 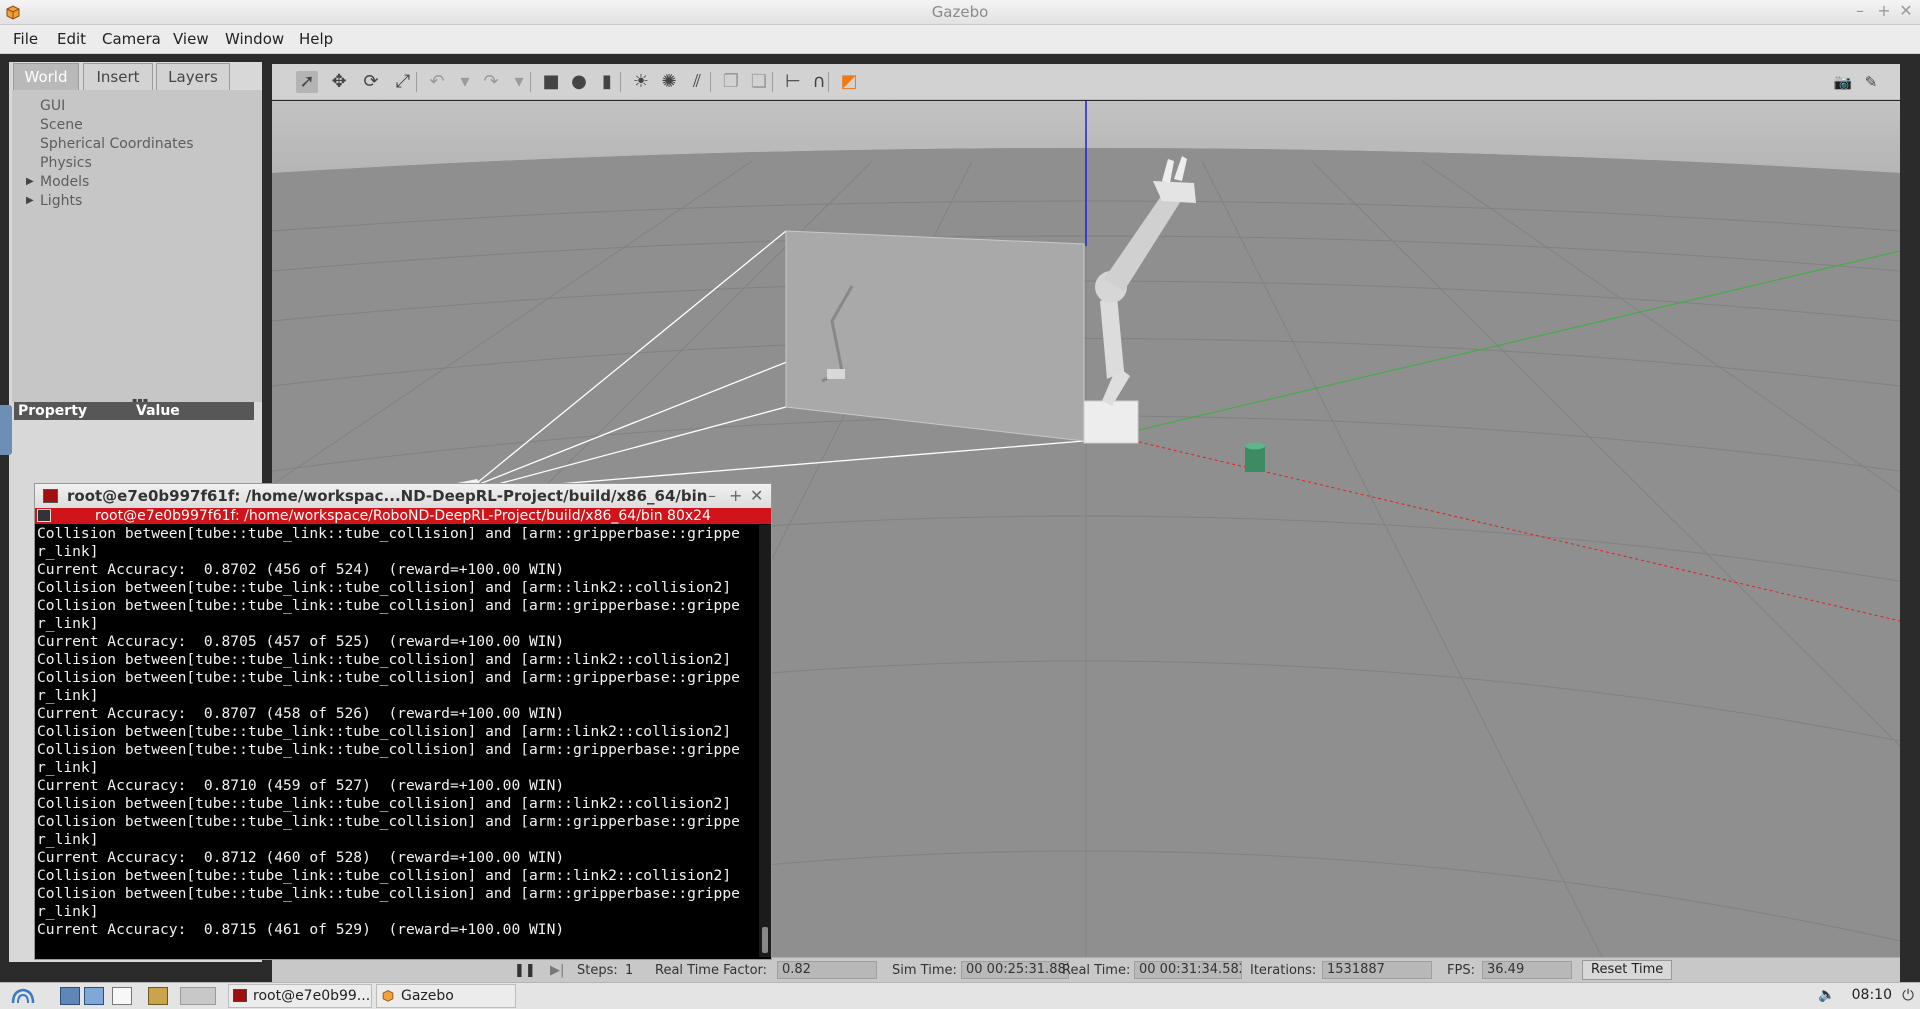 I want to click on box-shape-icon: ■, so click(x=551, y=82).